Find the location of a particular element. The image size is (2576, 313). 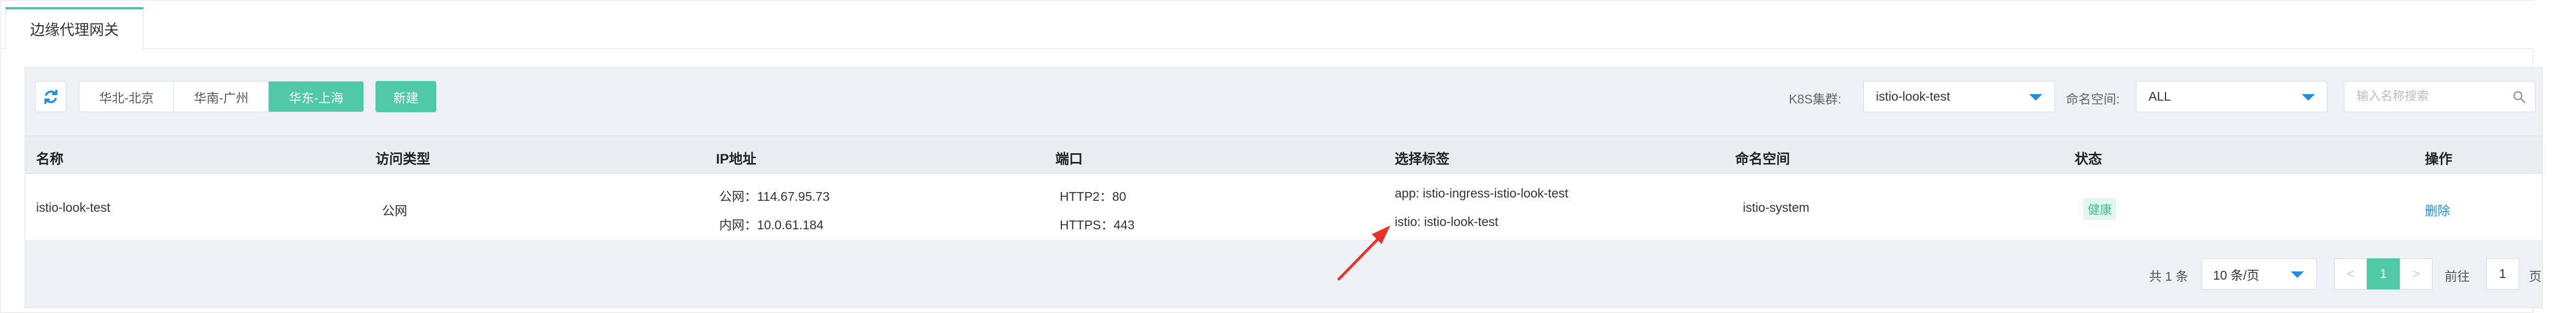

search-box is located at coordinates (2439, 96).